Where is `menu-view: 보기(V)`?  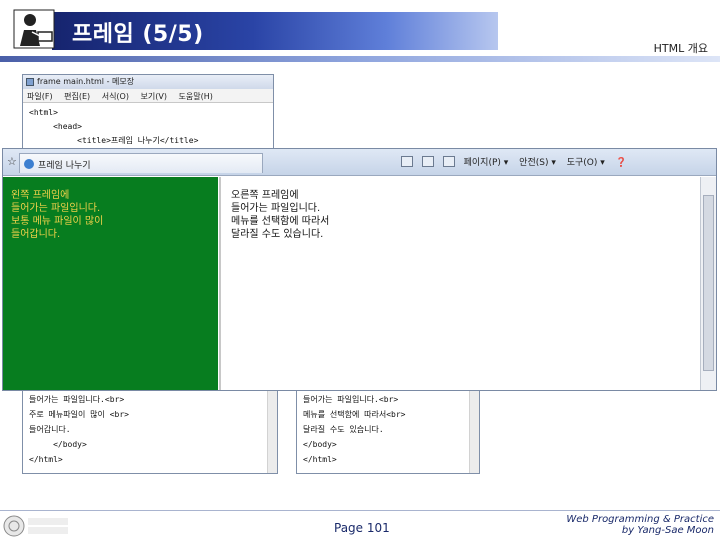
menu-view: 보기(V) is located at coordinates (154, 96).